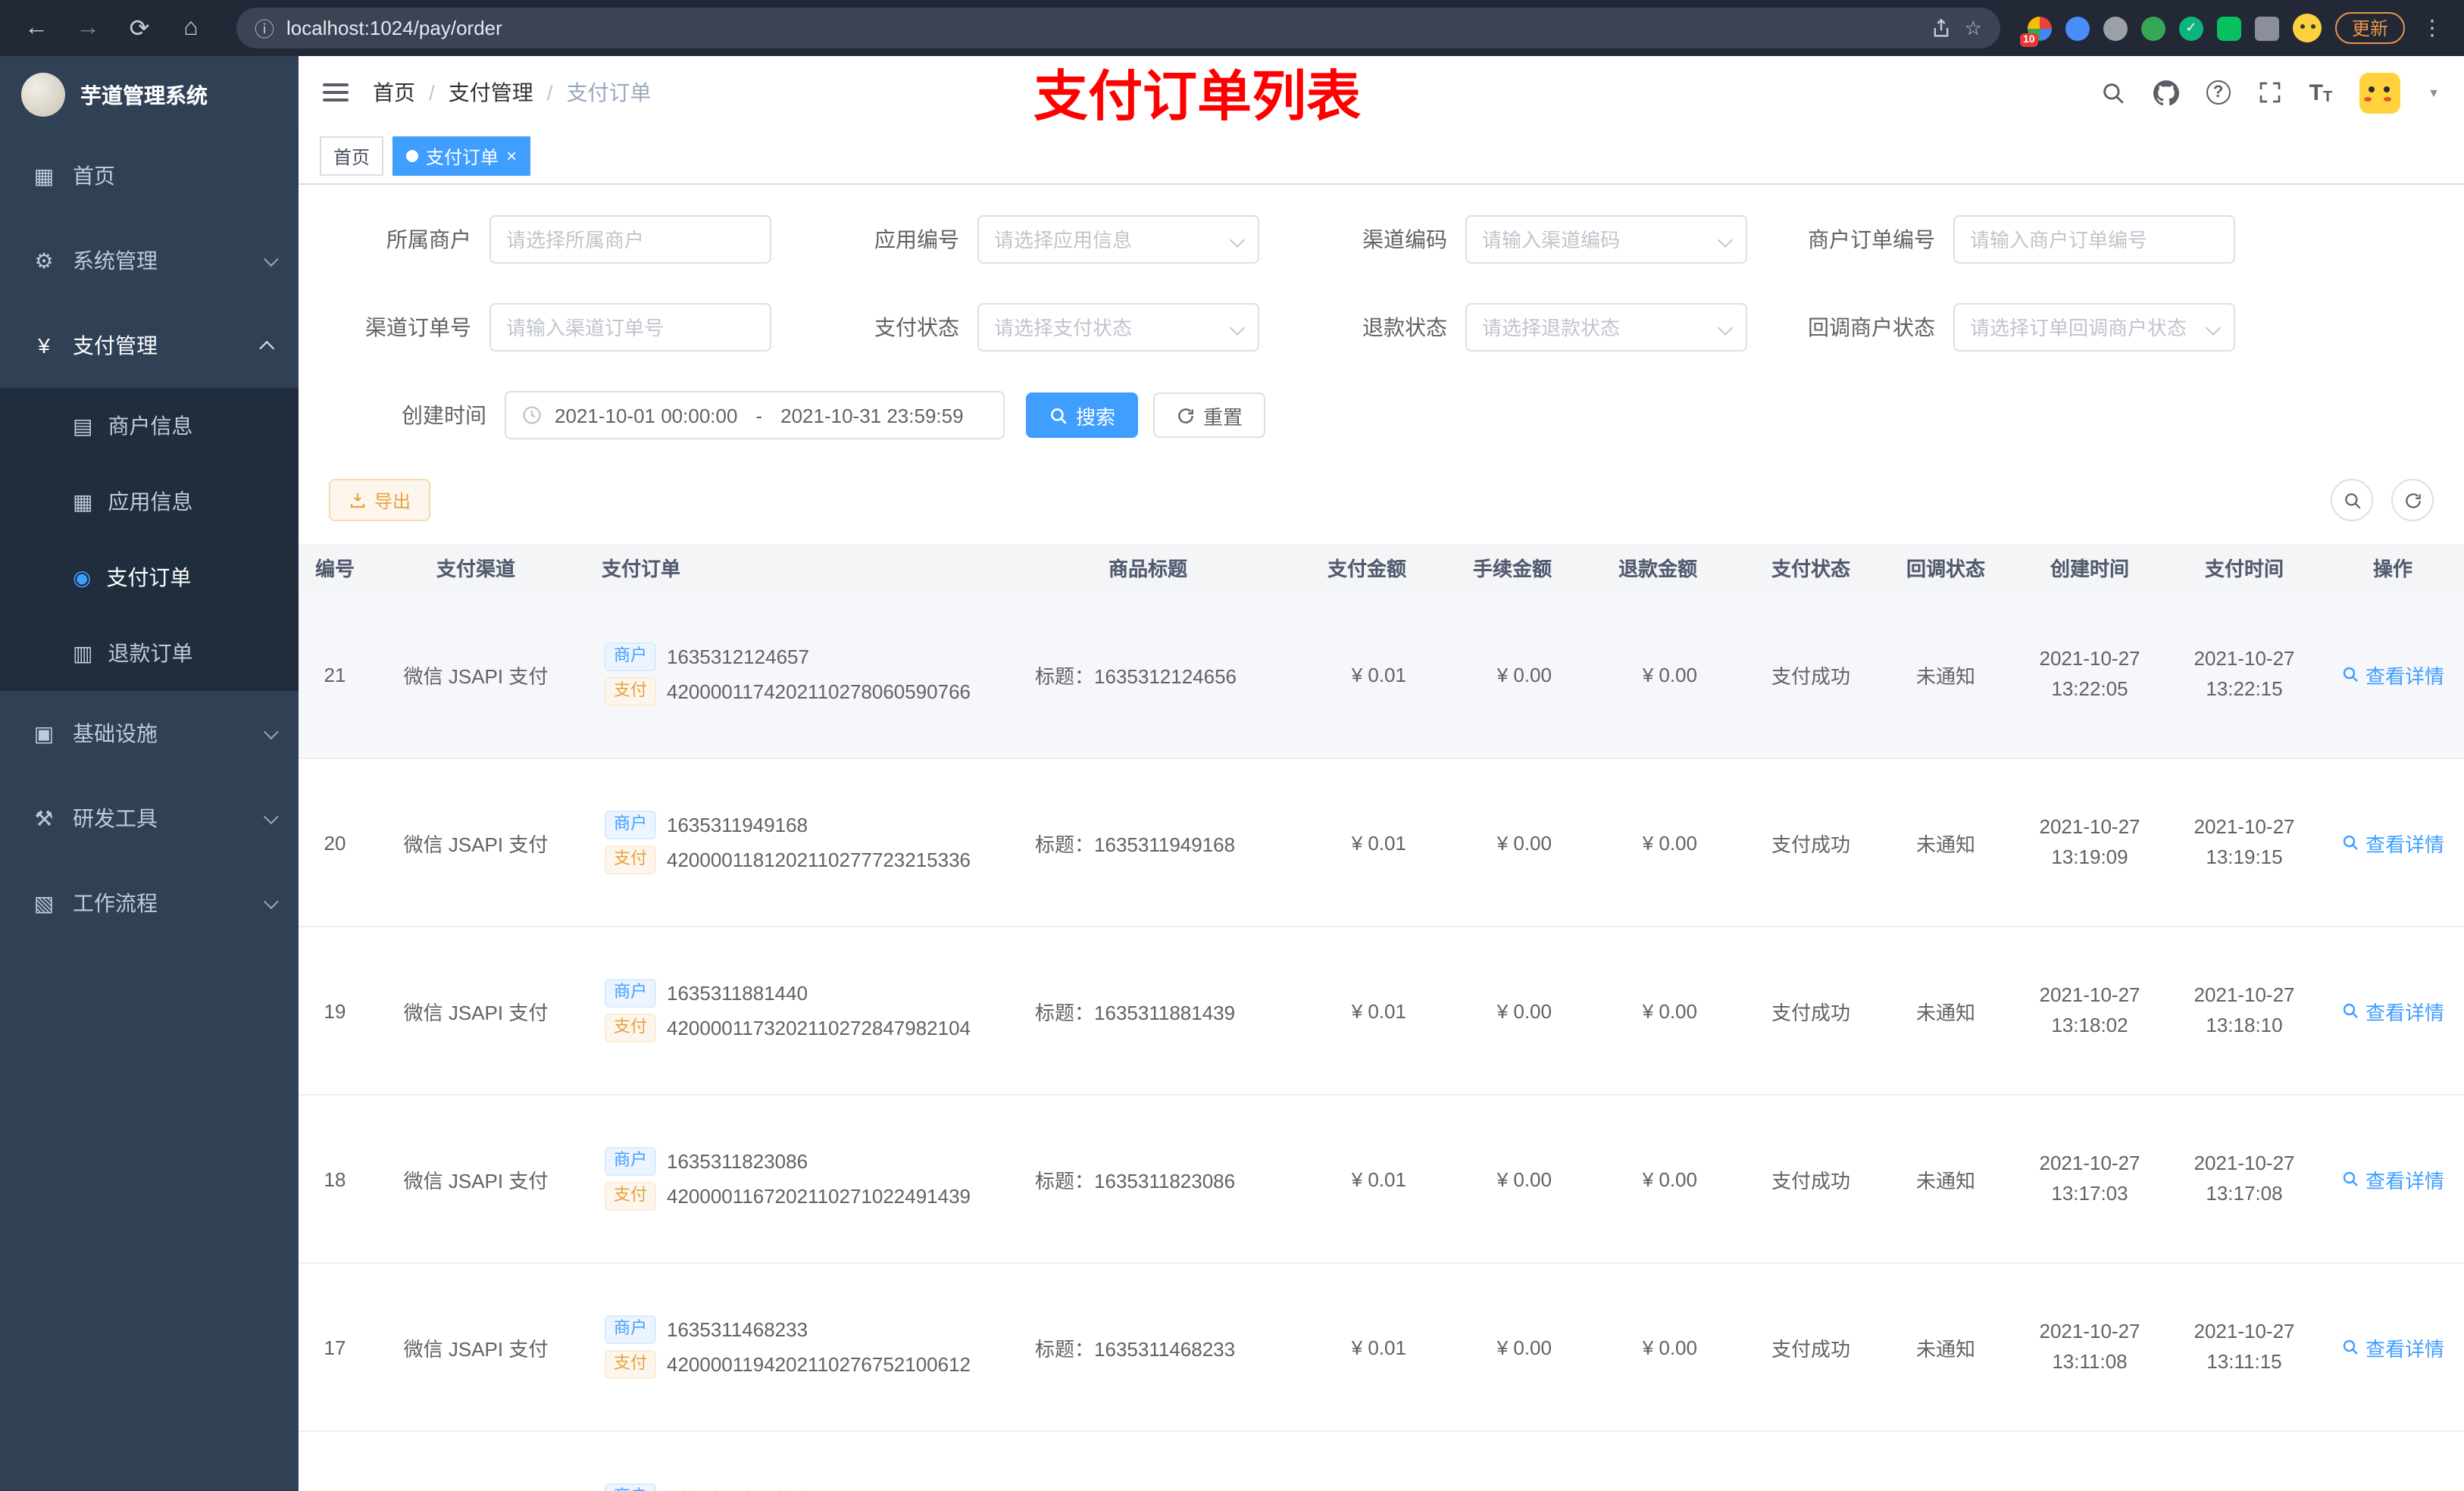 This screenshot has width=2464, height=1491. I want to click on share-icon, so click(1942, 28).